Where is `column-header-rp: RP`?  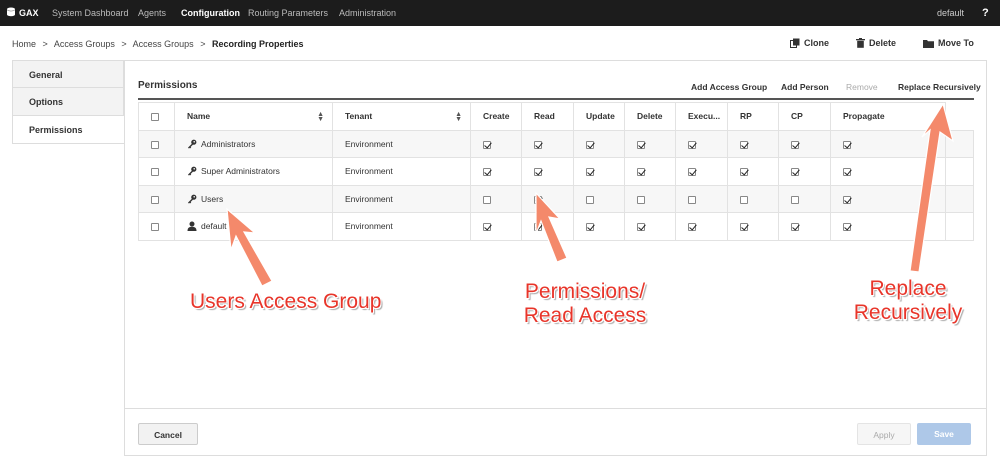 column-header-rp: RP is located at coordinates (753, 116).